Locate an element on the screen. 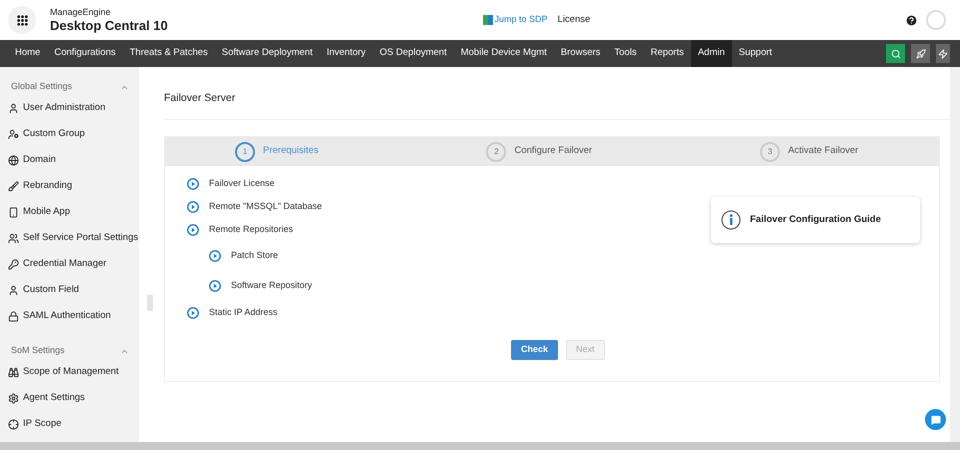  search-button is located at coordinates (895, 53).